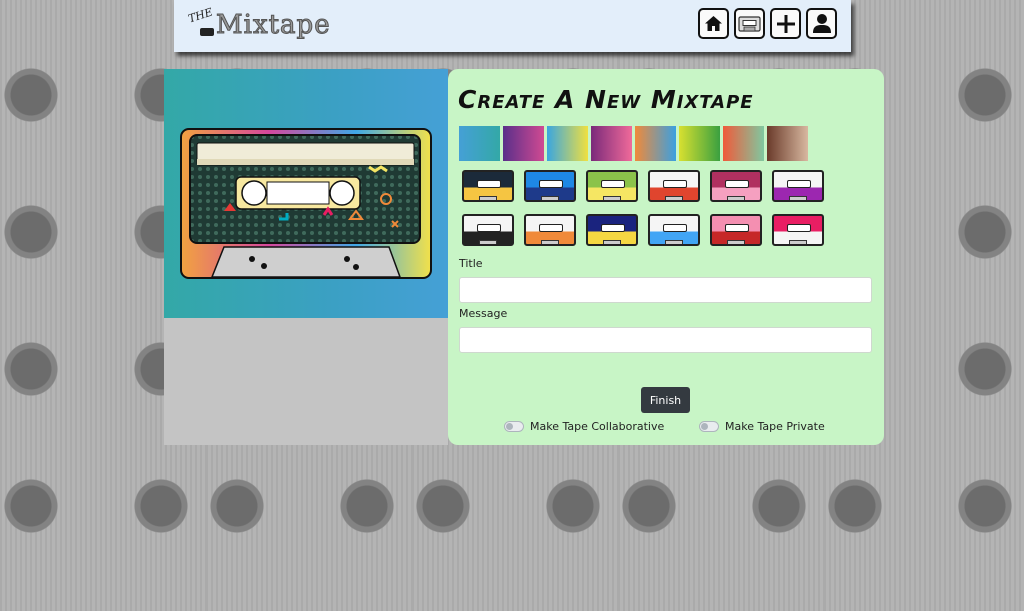 This screenshot has height=611, width=1024. Describe the element at coordinates (200, 15) in the screenshot. I see `logo-small-text: THE` at that location.